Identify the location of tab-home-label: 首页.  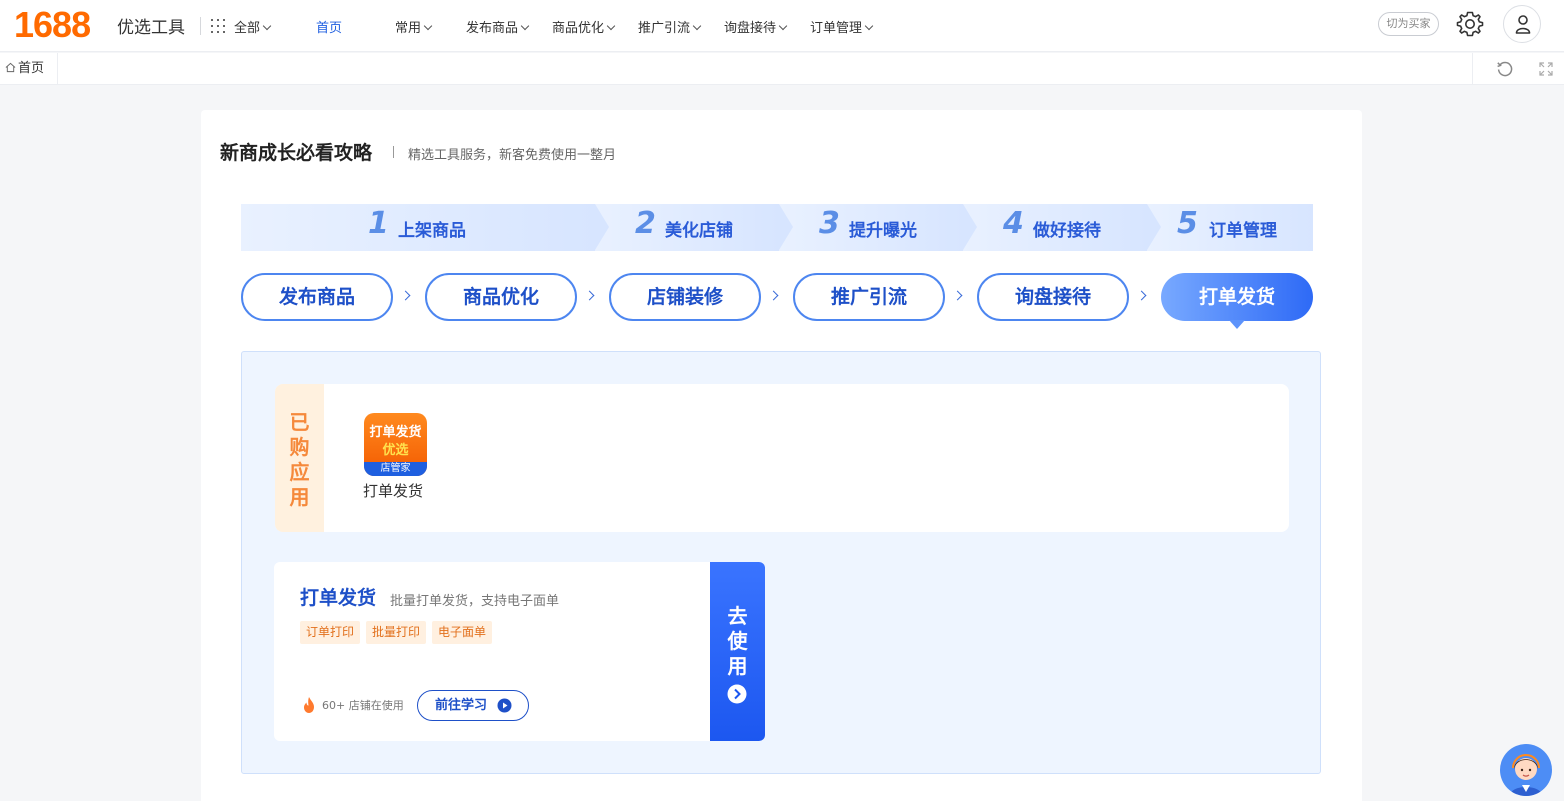
(31, 68).